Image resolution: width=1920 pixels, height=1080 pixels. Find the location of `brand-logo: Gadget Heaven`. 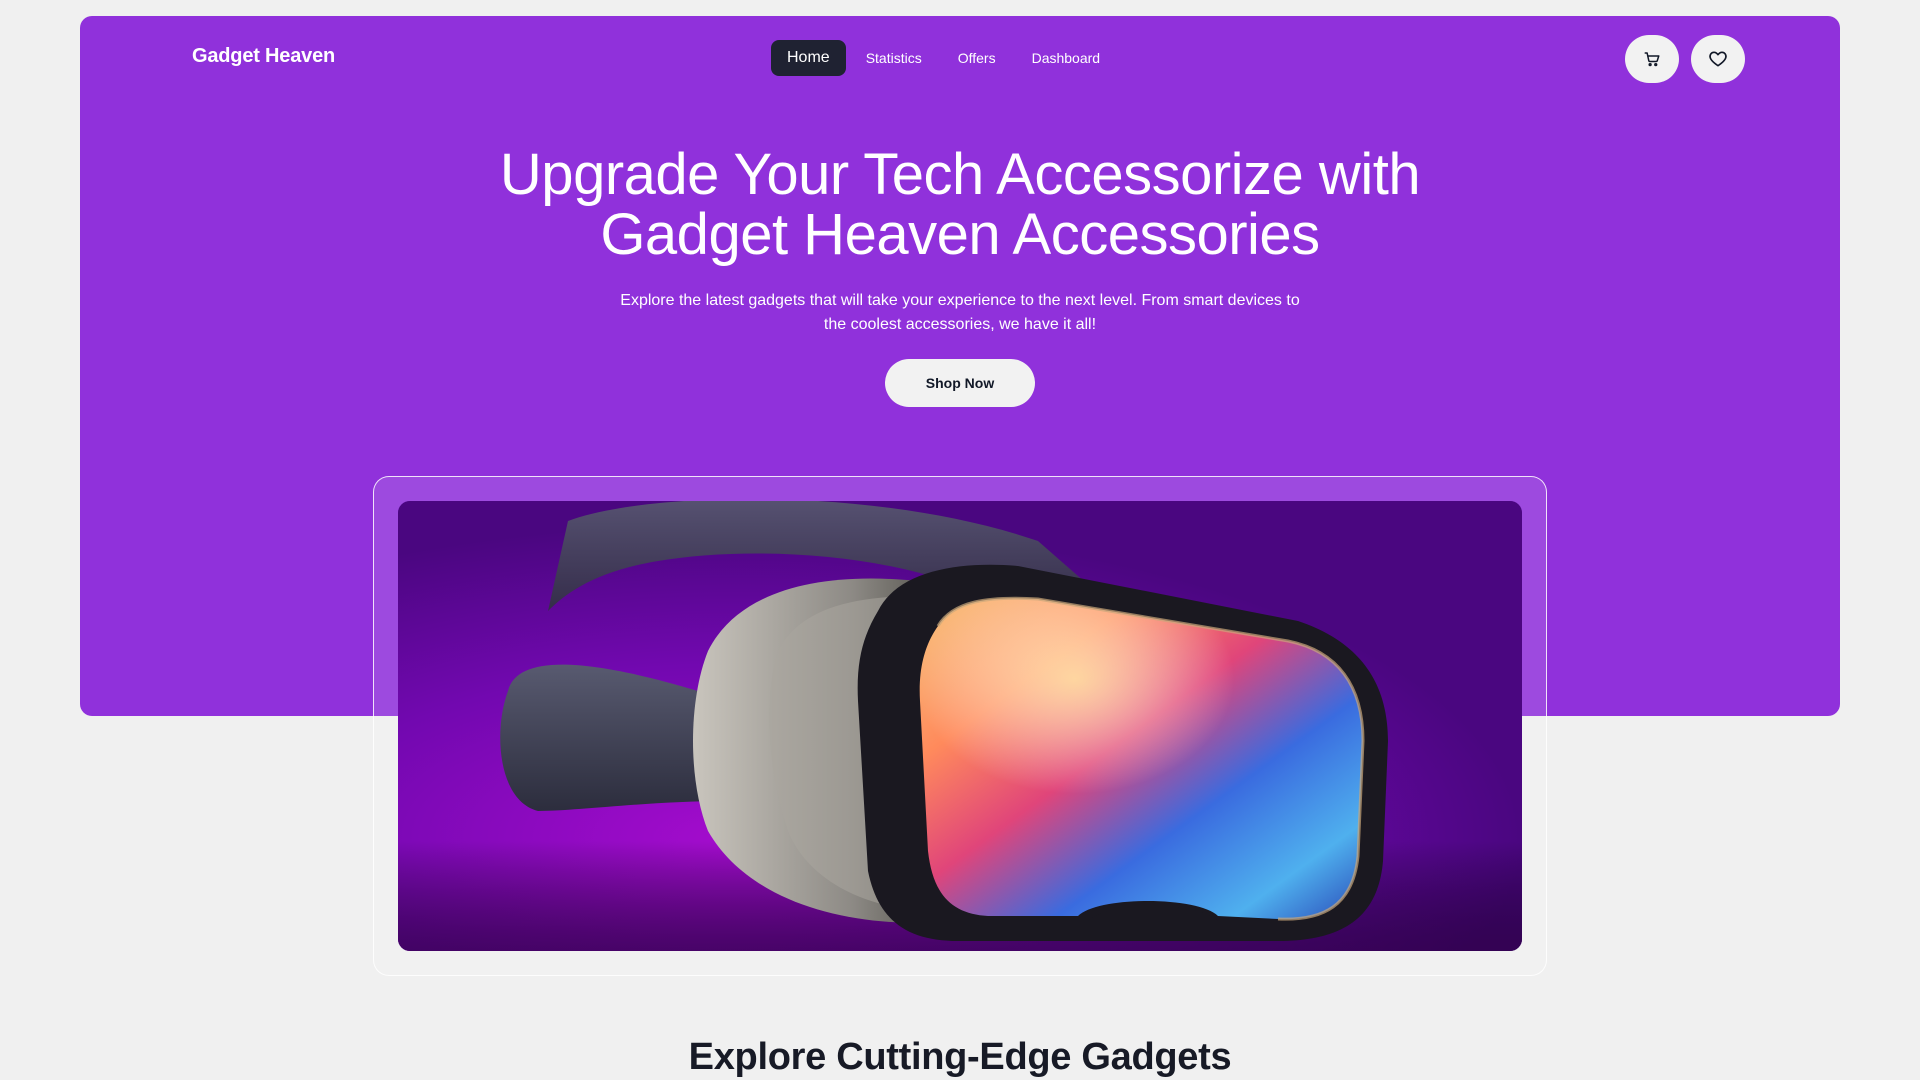

brand-logo: Gadget Heaven is located at coordinates (263, 56).